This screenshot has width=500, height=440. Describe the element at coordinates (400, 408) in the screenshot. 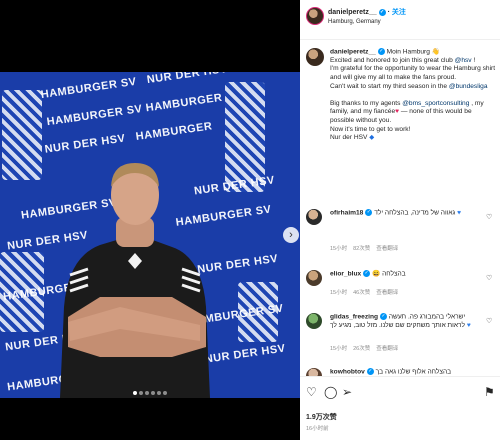

I see `post-actions: ♡ ◯ ➢ ⚑ 1.9万次赞 16小时前` at that location.